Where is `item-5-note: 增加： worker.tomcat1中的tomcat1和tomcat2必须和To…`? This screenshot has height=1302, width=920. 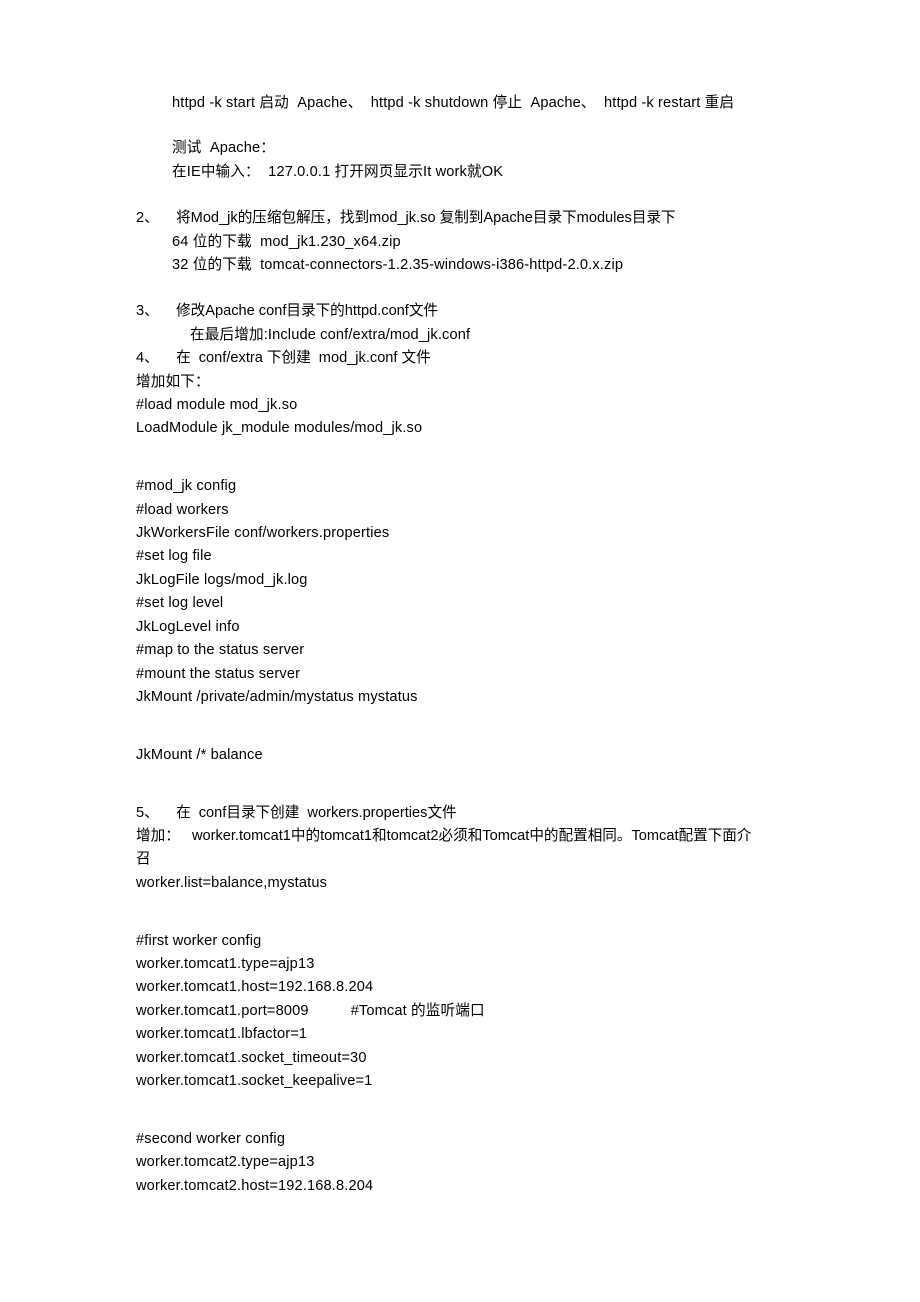 item-5-note: 增加： worker.tomcat1中的tomcat1和tomcat2必须和To… is located at coordinates (444, 847).